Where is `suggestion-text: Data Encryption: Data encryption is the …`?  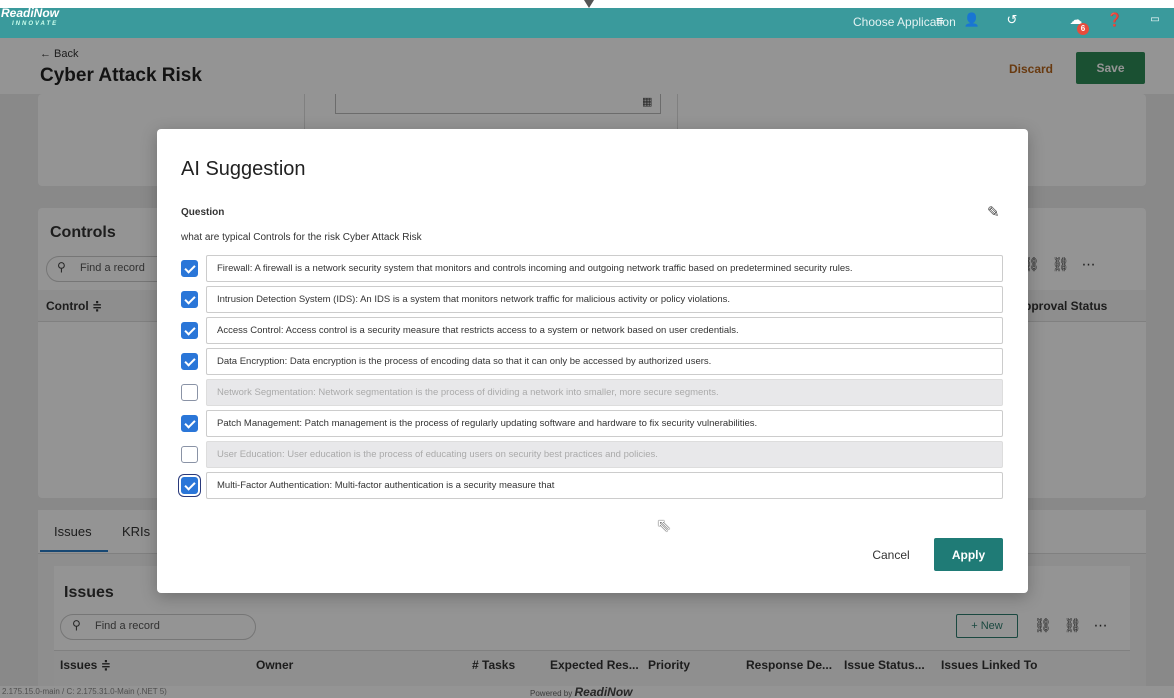 suggestion-text: Data Encryption: Data encryption is the … is located at coordinates (604, 361).